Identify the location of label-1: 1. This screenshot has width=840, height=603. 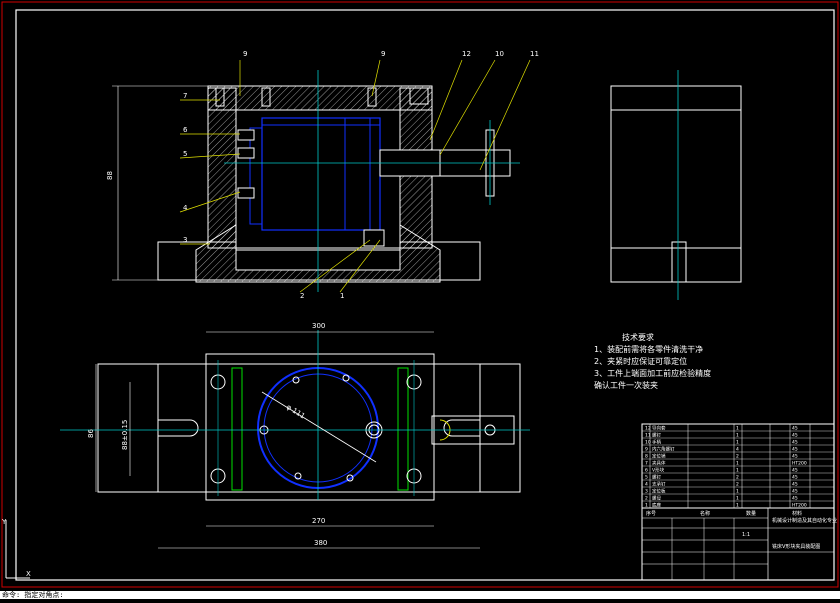
(342, 296).